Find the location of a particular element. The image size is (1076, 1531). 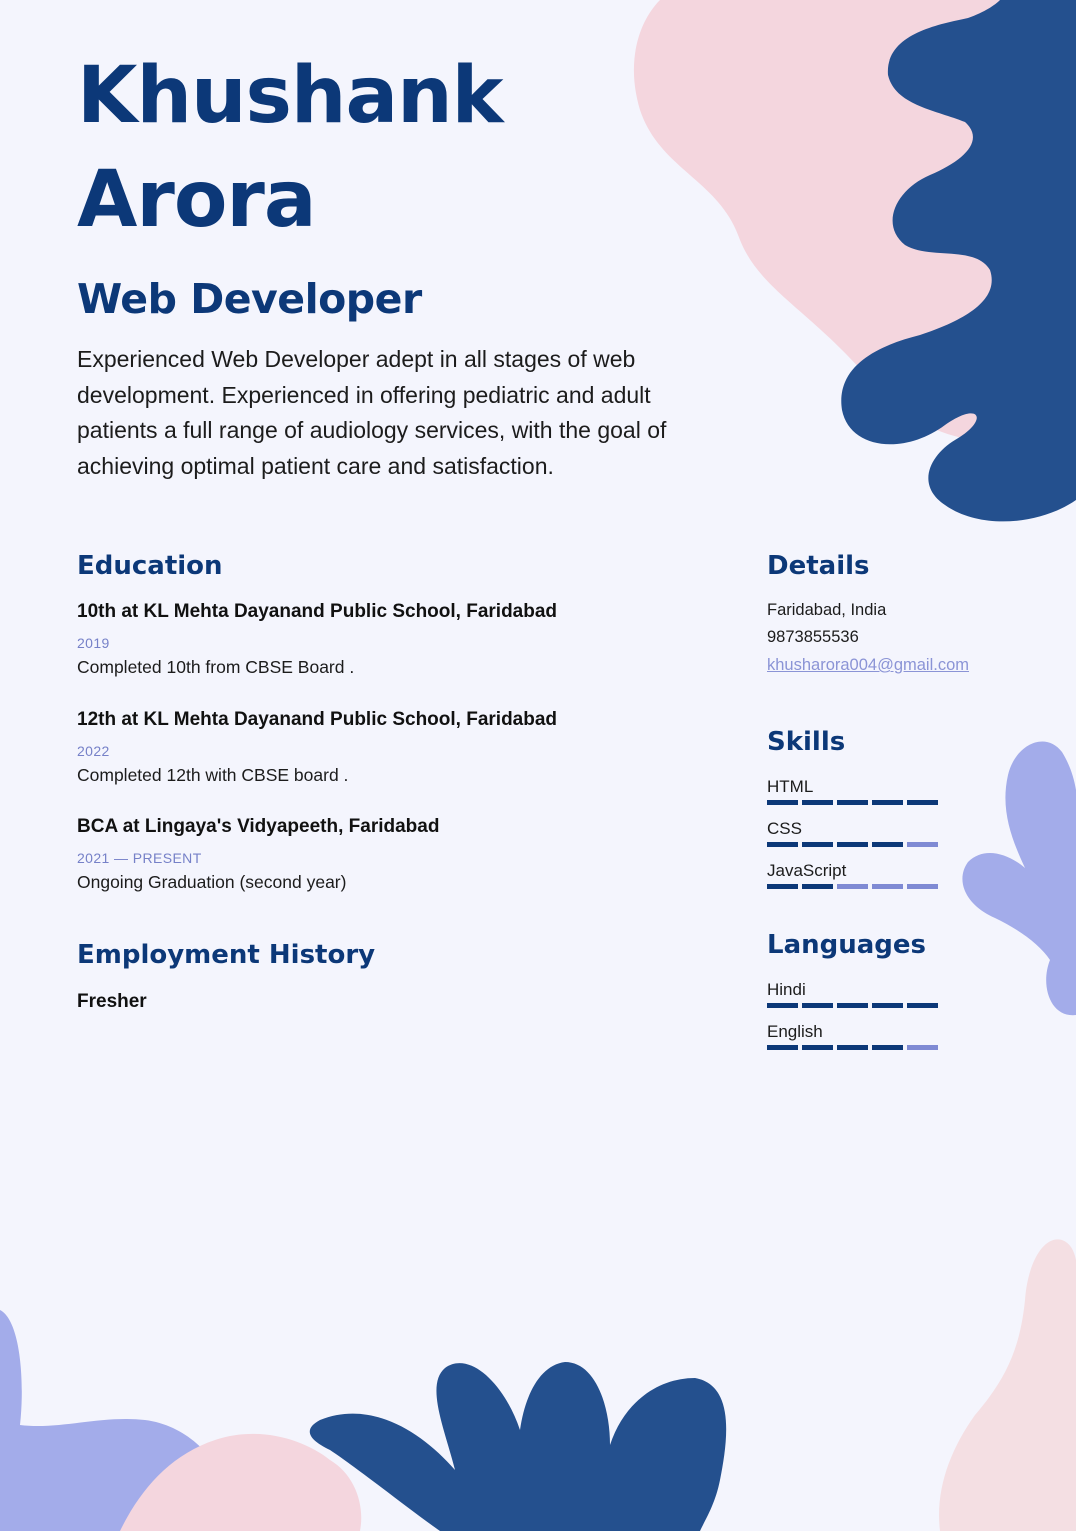

job-title: Web Developer is located at coordinates (249, 299).